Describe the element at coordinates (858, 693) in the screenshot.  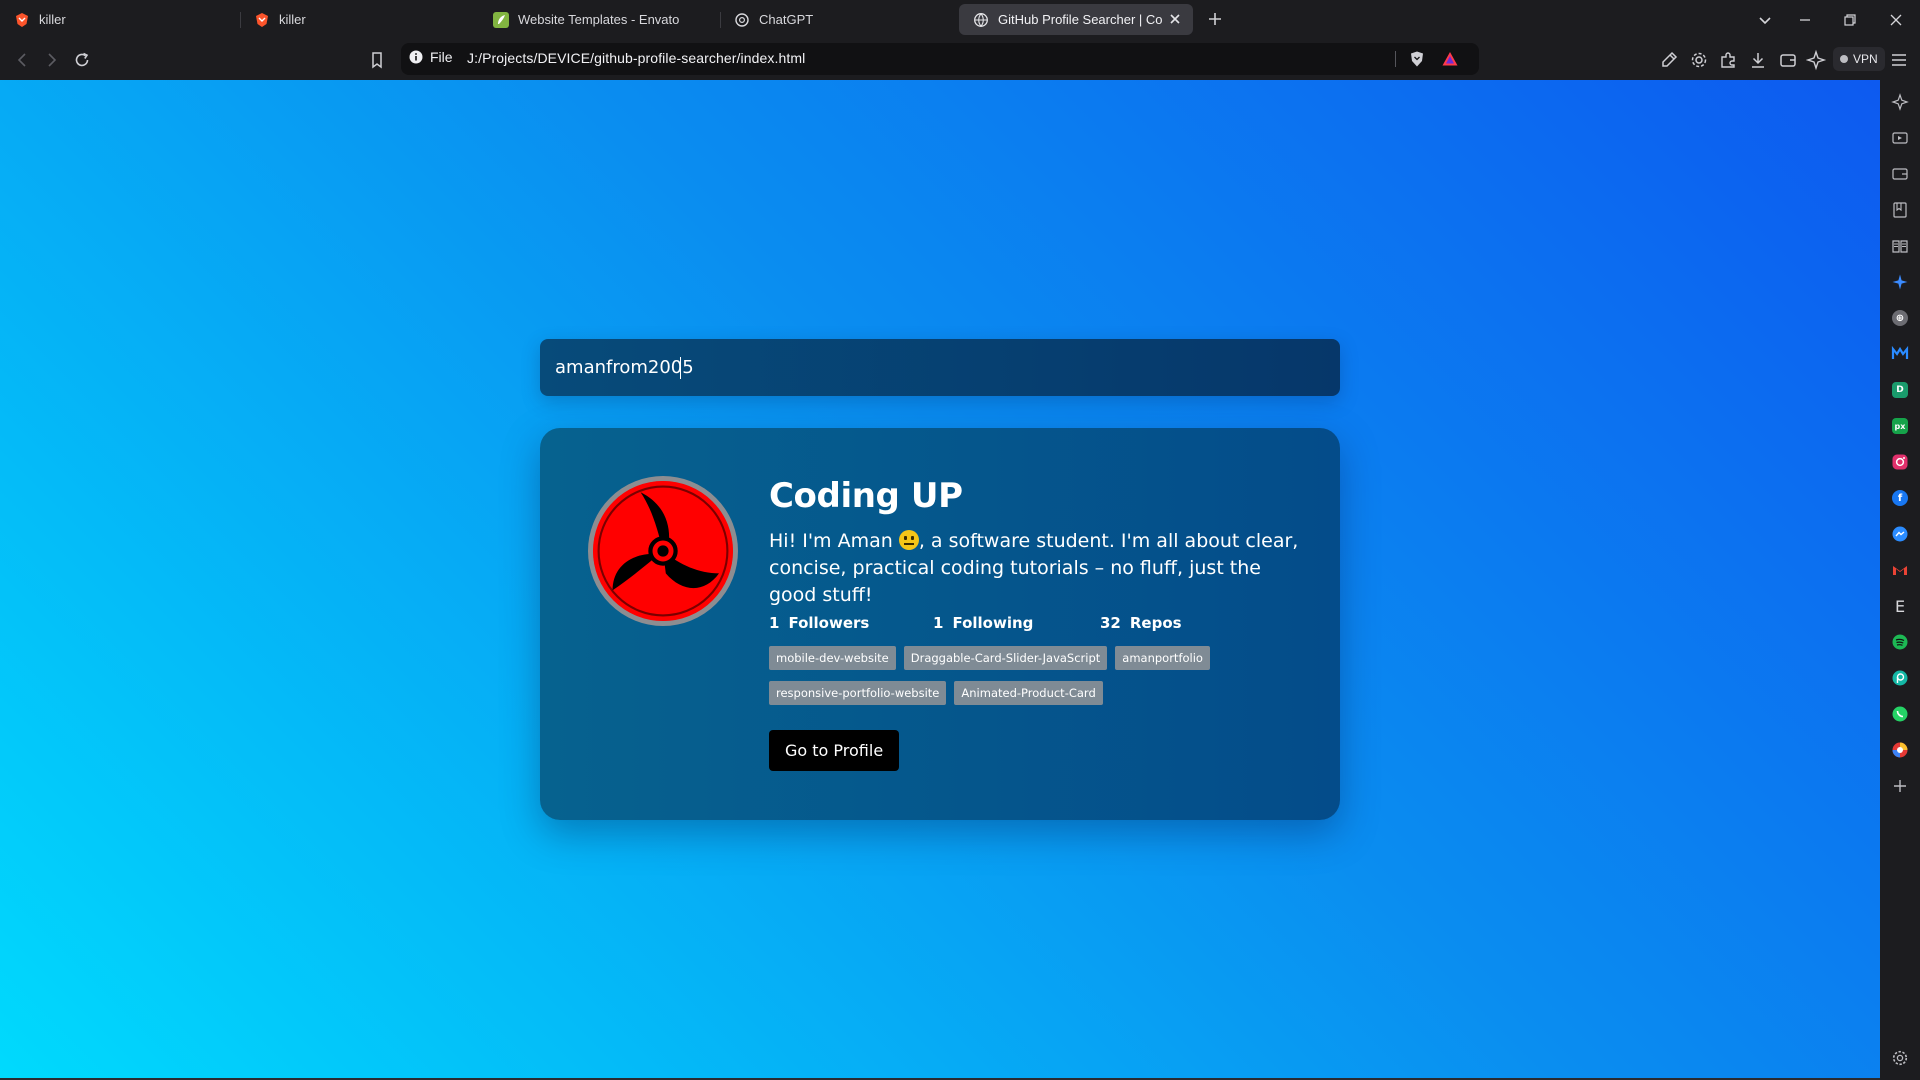
I see `repo-chip: responsive-portfolio-website` at that location.